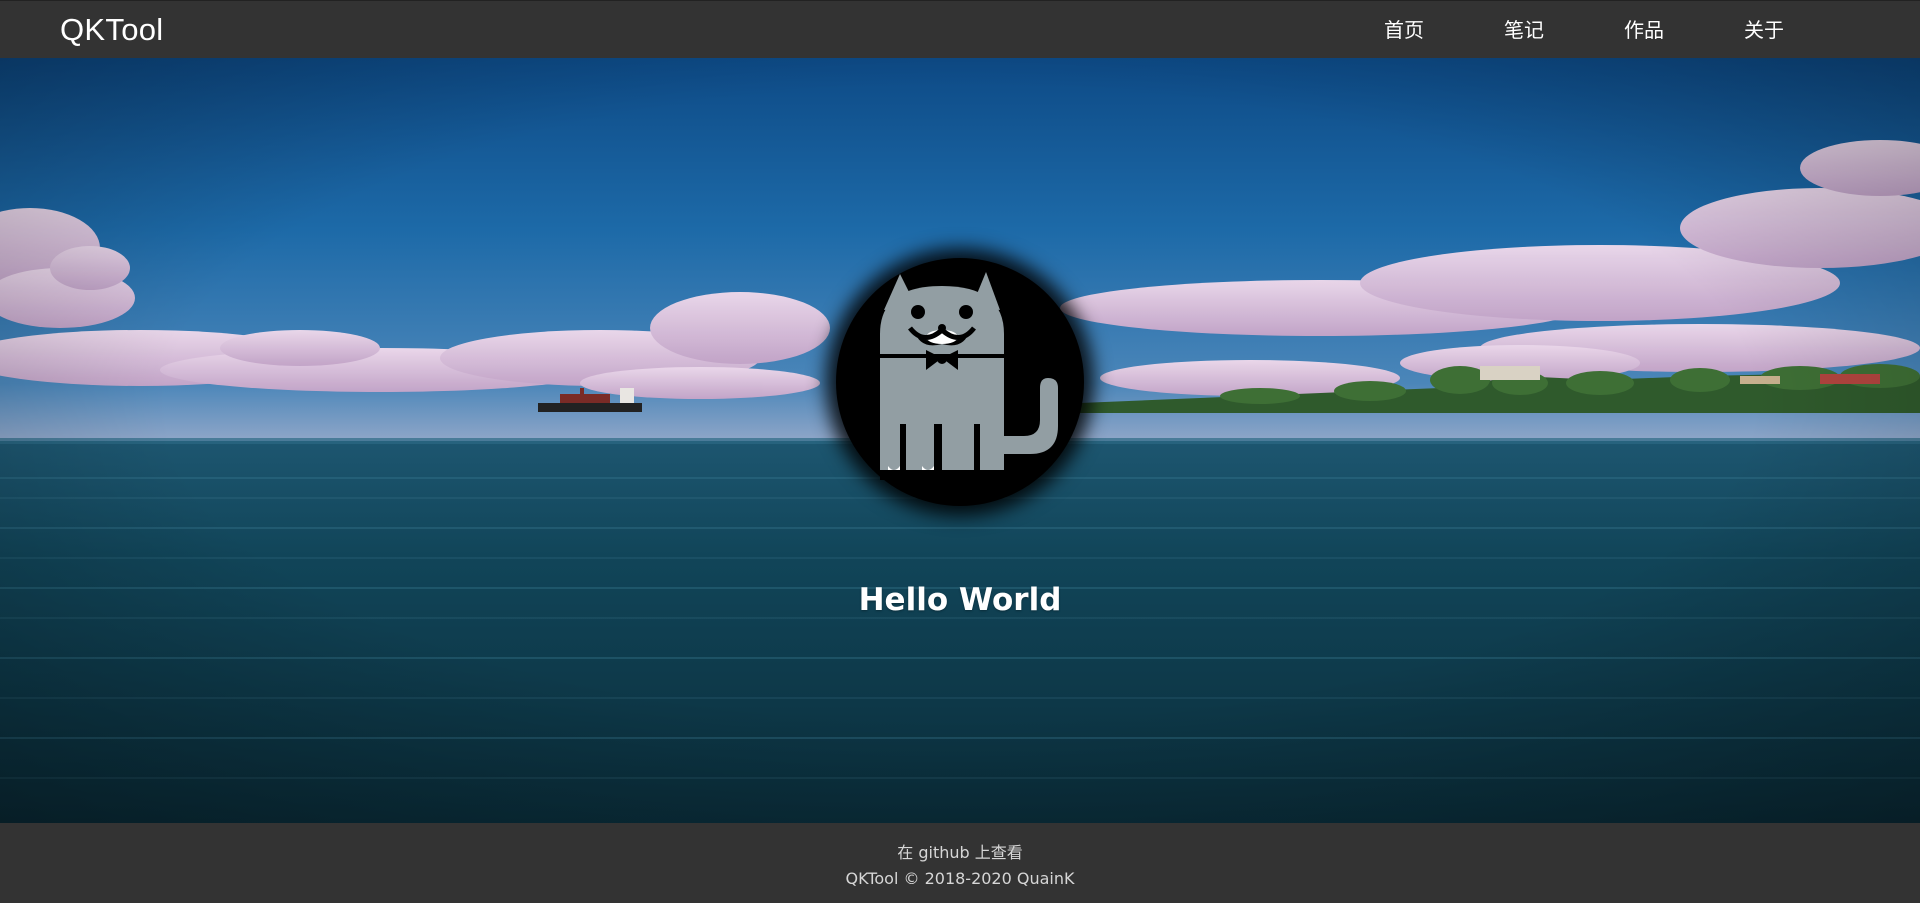 Image resolution: width=1920 pixels, height=903 pixels. I want to click on footer-copyright: QKTool © 2018-2020 QuainK, so click(960, 878).